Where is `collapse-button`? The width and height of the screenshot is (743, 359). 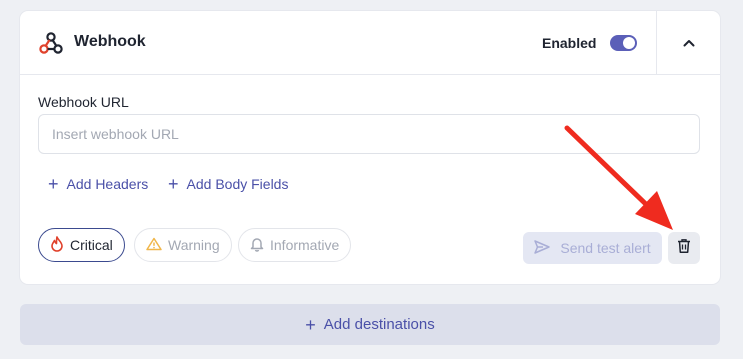 collapse-button is located at coordinates (688, 42).